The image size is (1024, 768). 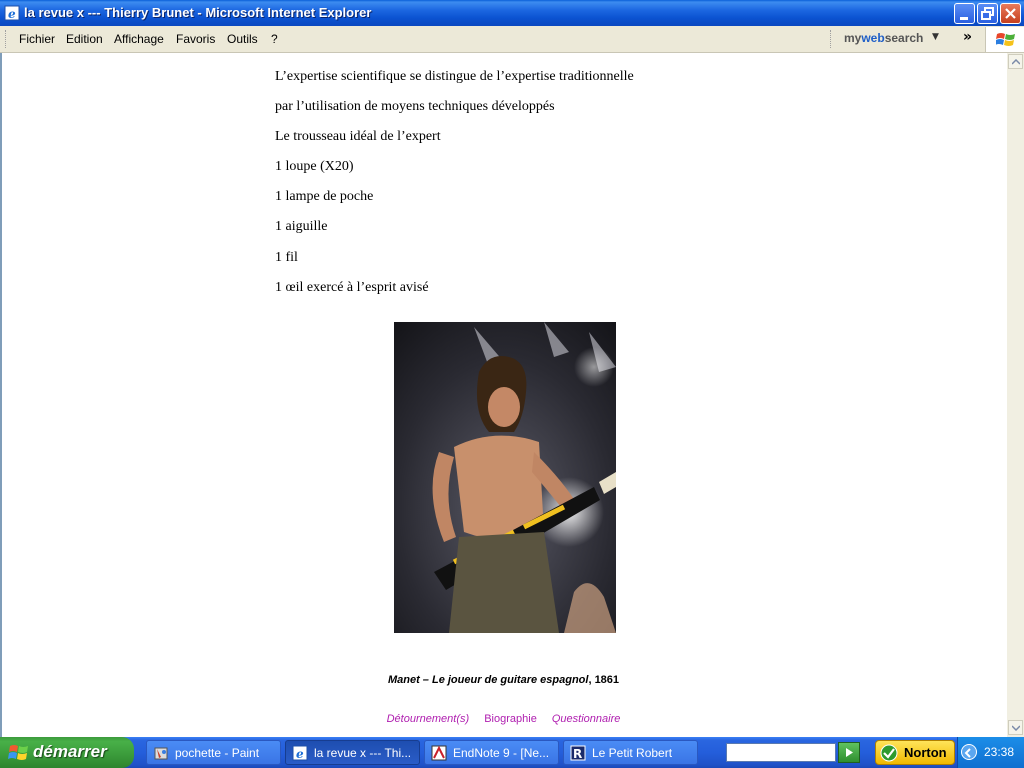 I want to click on menu-edition: Edition, so click(x=84, y=39).